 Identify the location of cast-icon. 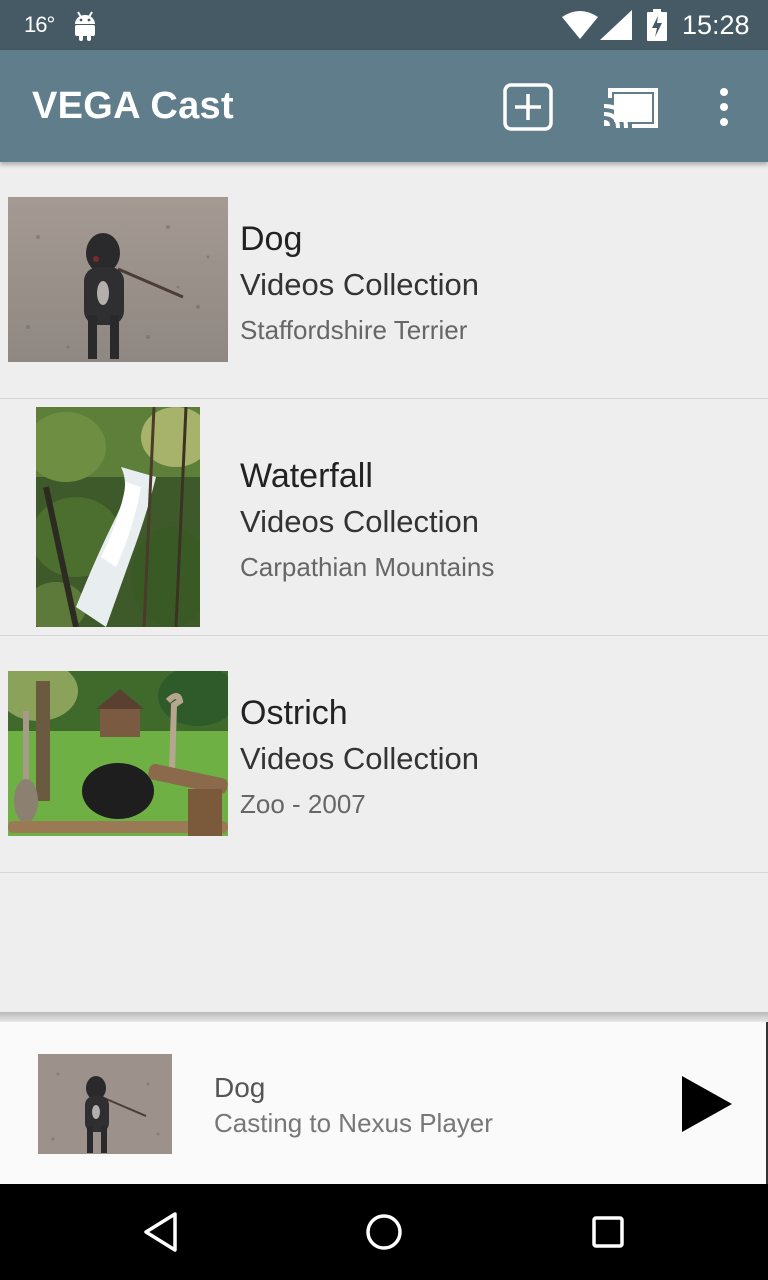
(631, 108).